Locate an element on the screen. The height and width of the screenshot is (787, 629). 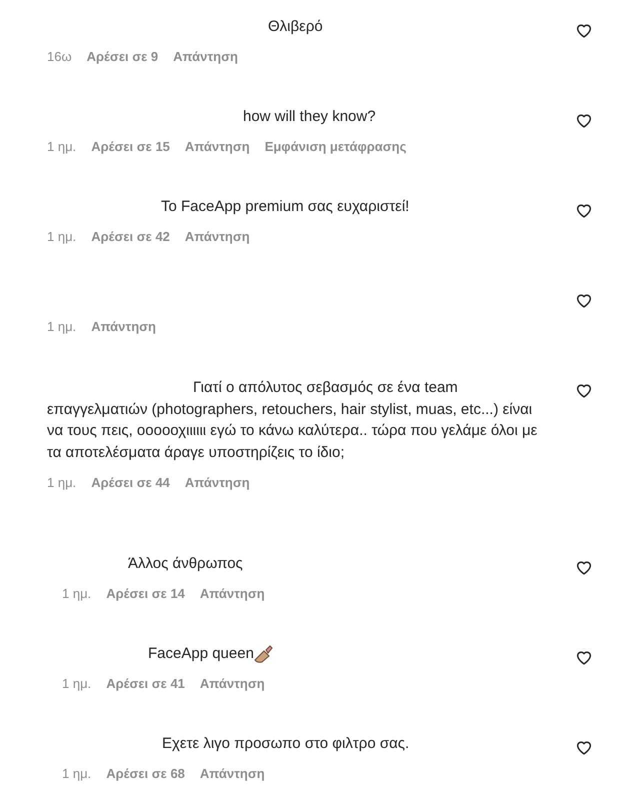
likes-link: Αρέσει σε 15 is located at coordinates (130, 147).